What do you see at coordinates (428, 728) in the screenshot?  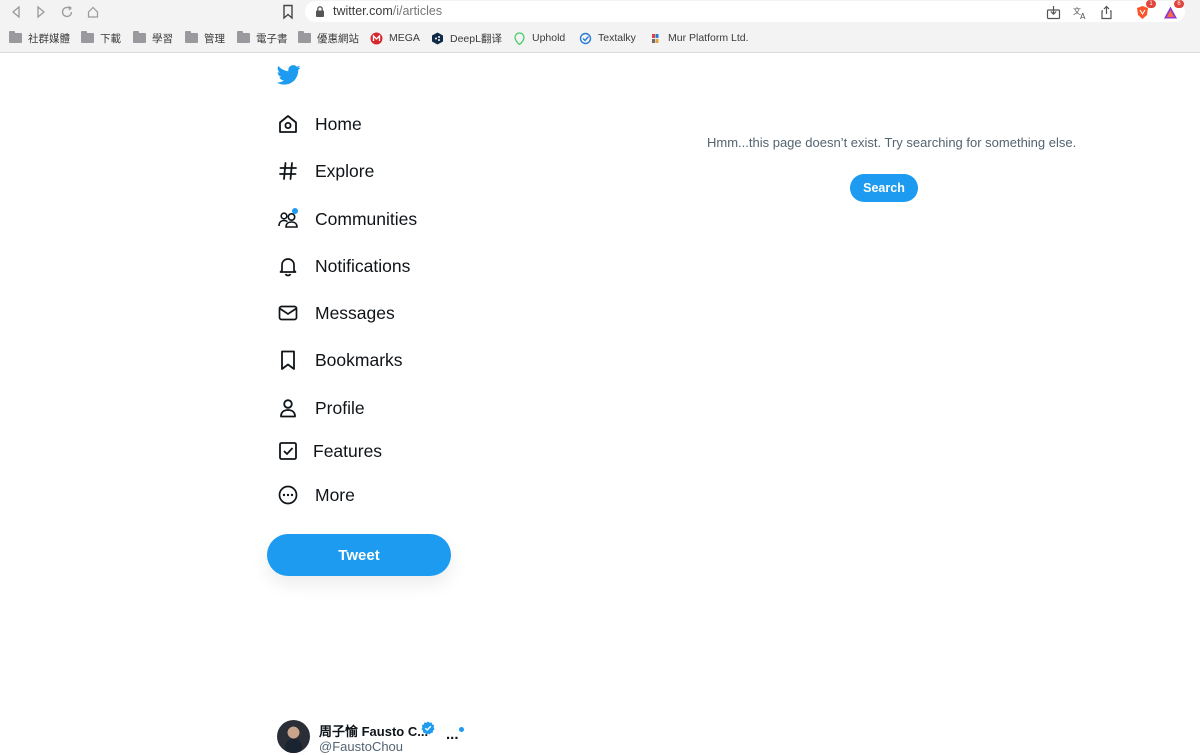 I see `verified-badge-icon` at bounding box center [428, 728].